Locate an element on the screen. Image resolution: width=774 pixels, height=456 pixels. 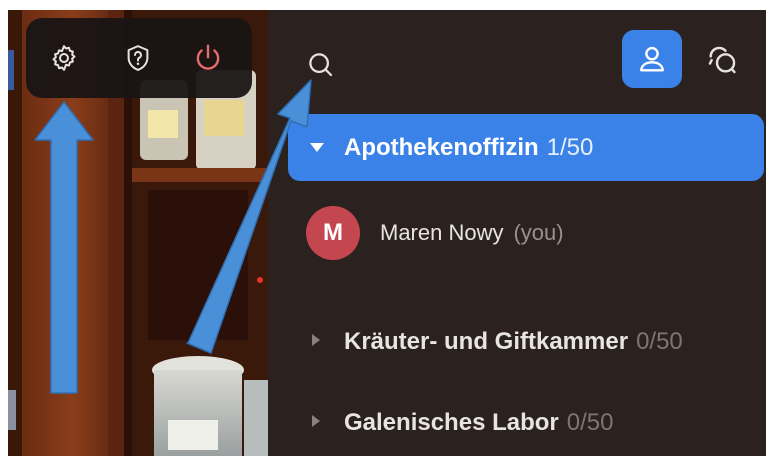
channel-name-row: Kräuter- und Giftkammer 0/50 is located at coordinates (513, 342).